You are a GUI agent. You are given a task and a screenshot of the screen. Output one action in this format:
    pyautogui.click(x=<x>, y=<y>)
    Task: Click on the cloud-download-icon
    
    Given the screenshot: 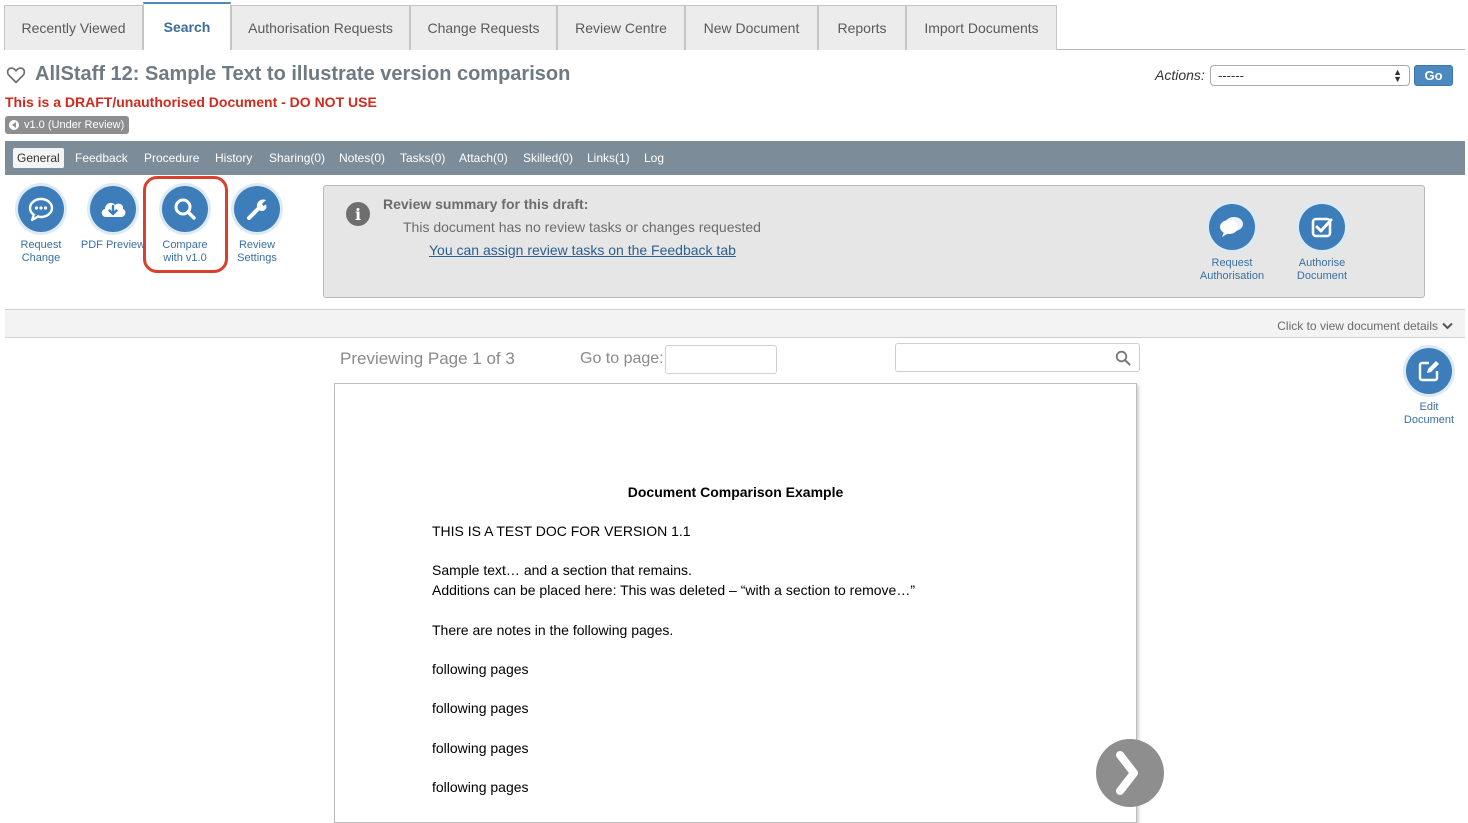 What is the action you would take?
    pyautogui.click(x=113, y=209)
    